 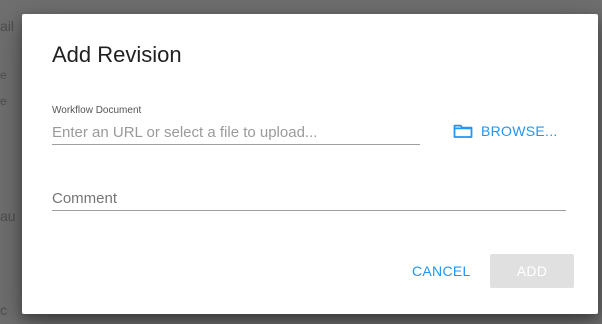 I want to click on workflow-document-input, so click(x=236, y=132).